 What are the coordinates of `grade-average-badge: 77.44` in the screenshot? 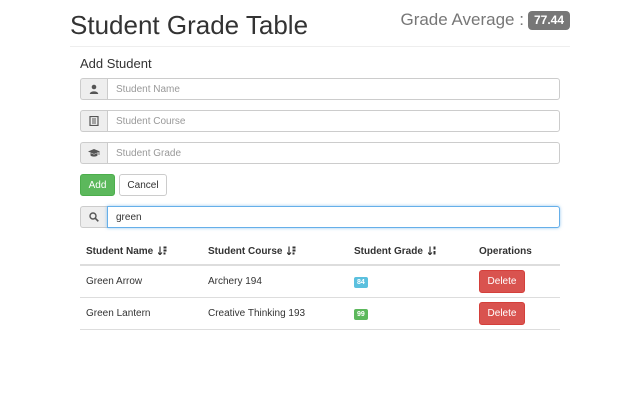 It's located at (548, 20).